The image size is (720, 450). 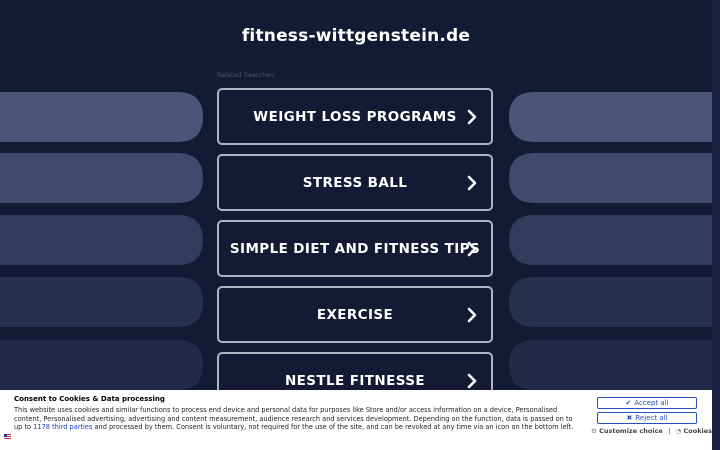 I want to click on search-link-weight-loss-programs: WEIGHT LOSS PROGRAMS, so click(x=355, y=116).